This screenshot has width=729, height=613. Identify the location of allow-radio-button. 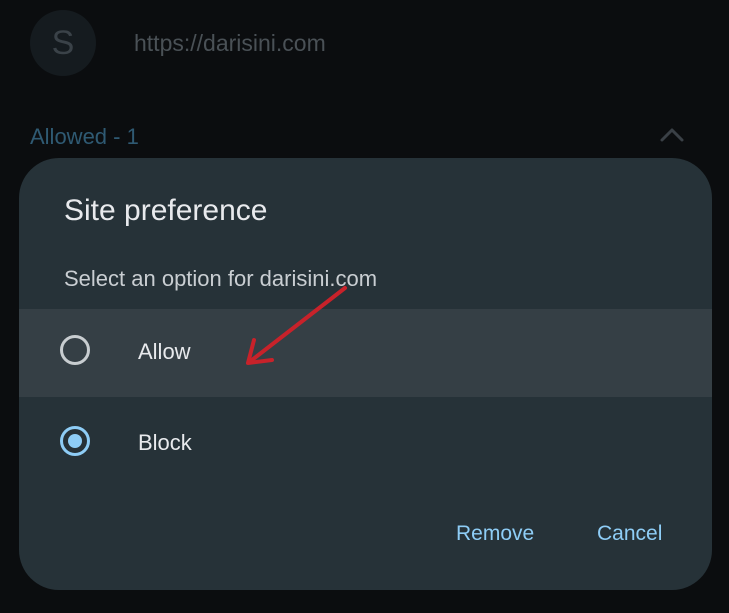
(75, 350).